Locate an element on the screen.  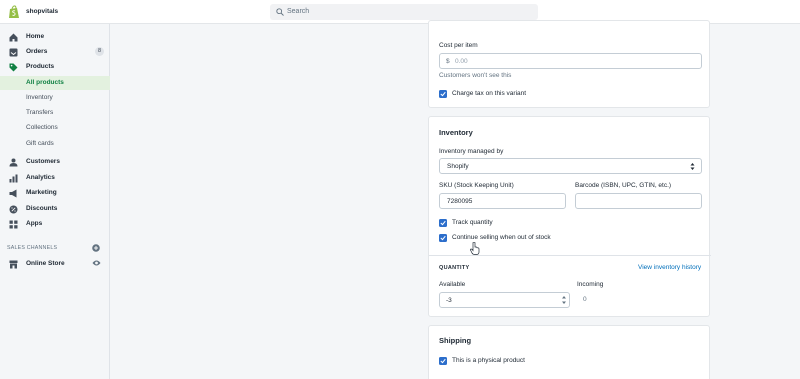
orders-count-badge: 8 is located at coordinates (99, 51).